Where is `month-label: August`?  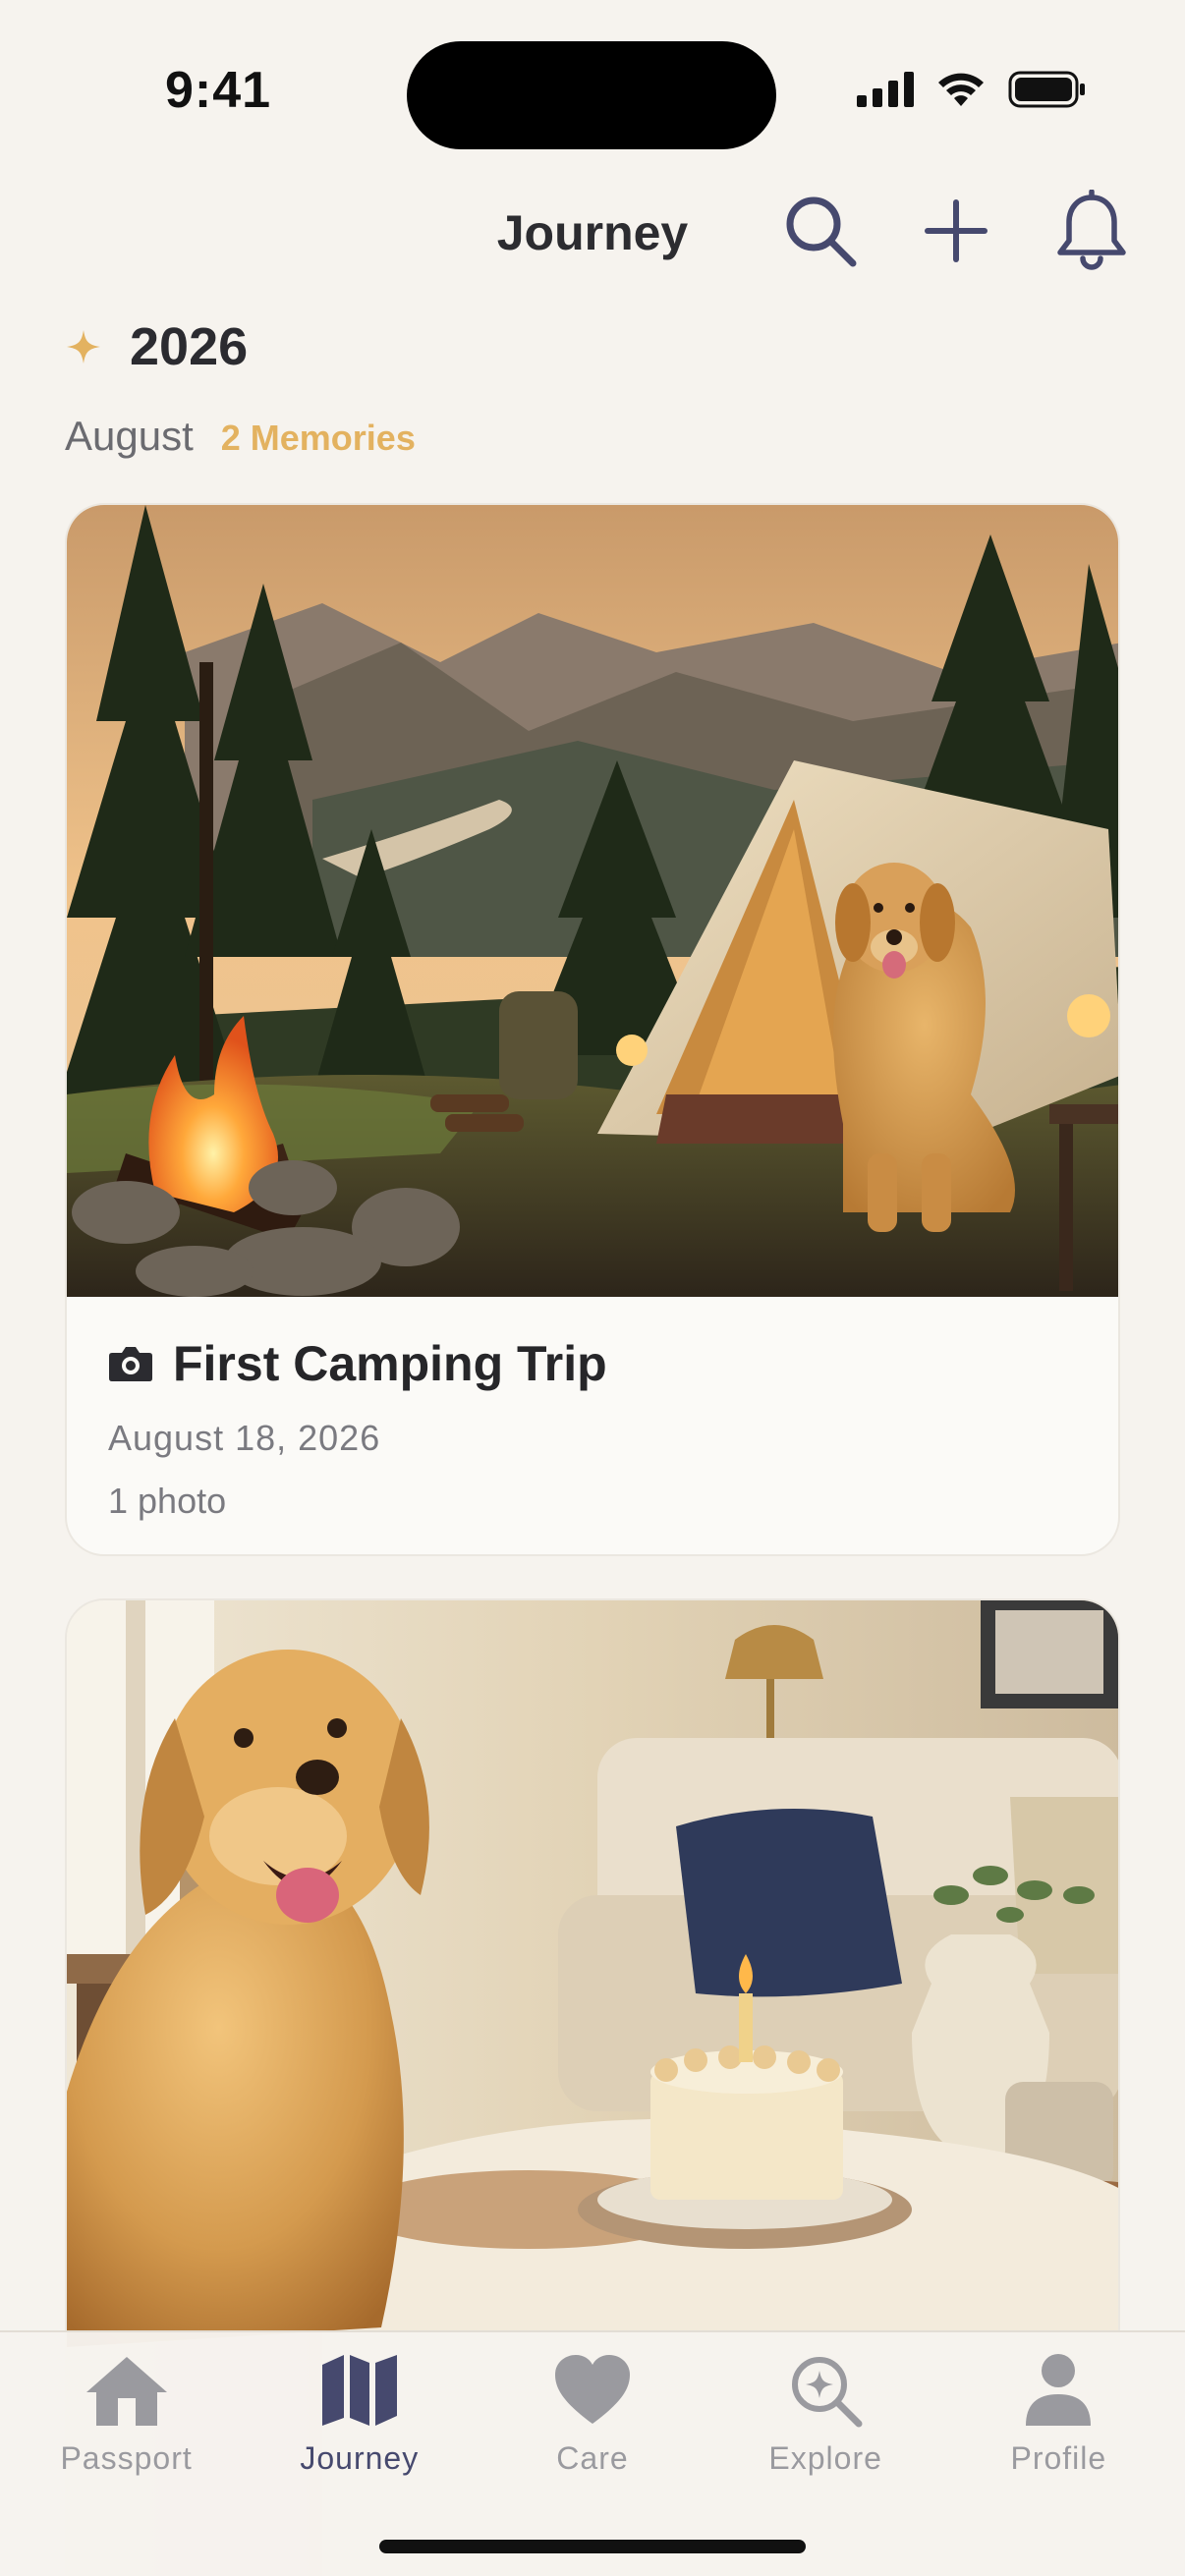
month-label: August is located at coordinates (130, 436).